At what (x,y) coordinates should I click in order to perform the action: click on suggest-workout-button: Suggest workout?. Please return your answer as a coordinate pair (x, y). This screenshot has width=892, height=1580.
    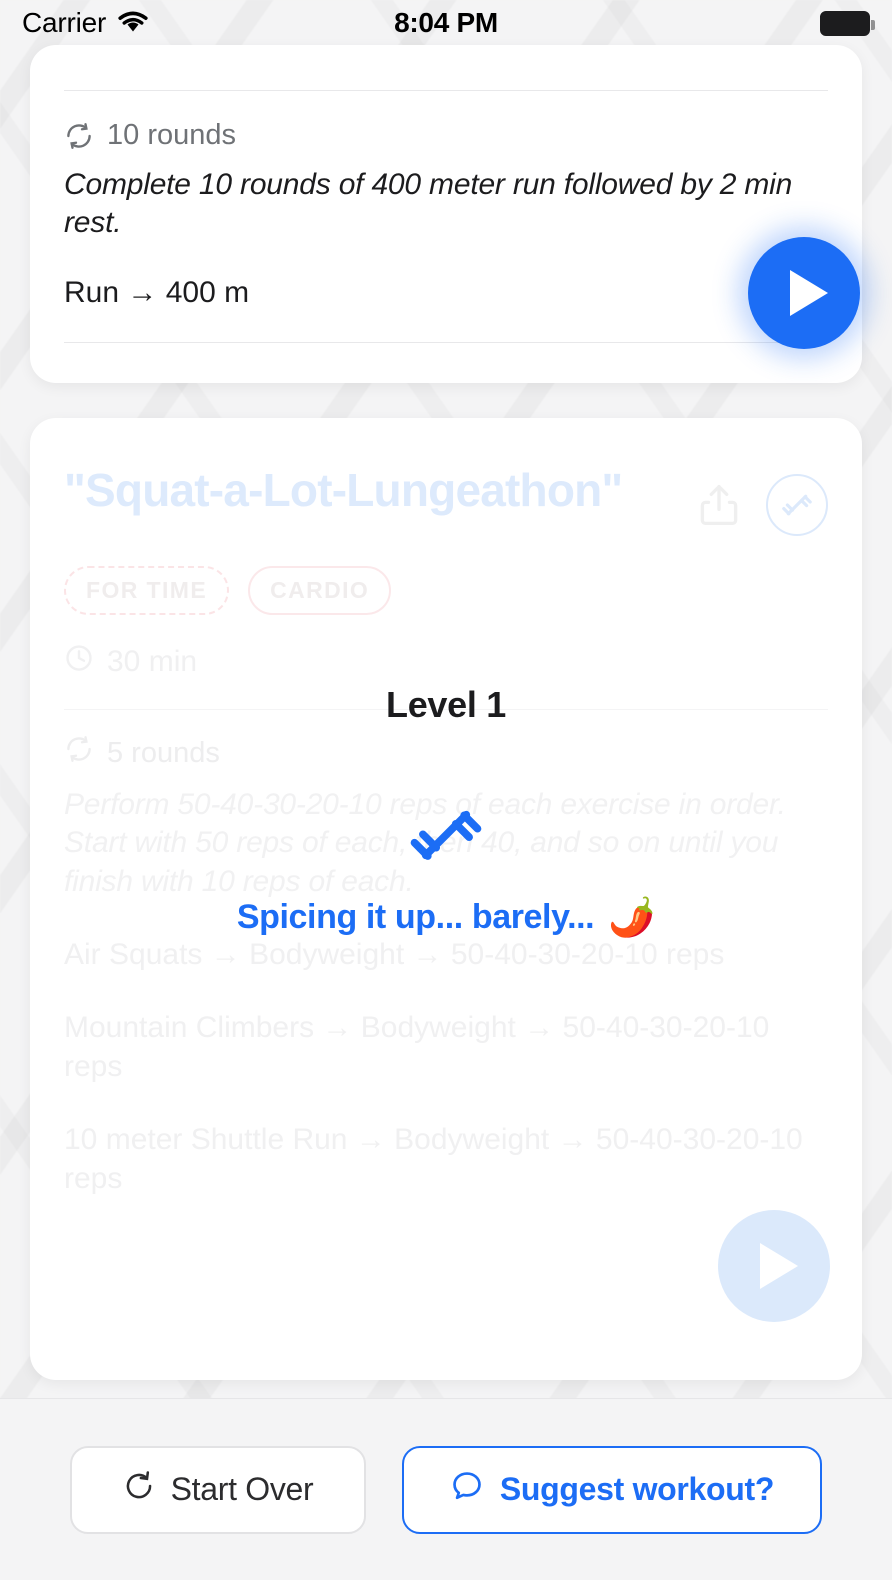
    Looking at the image, I should click on (612, 1489).